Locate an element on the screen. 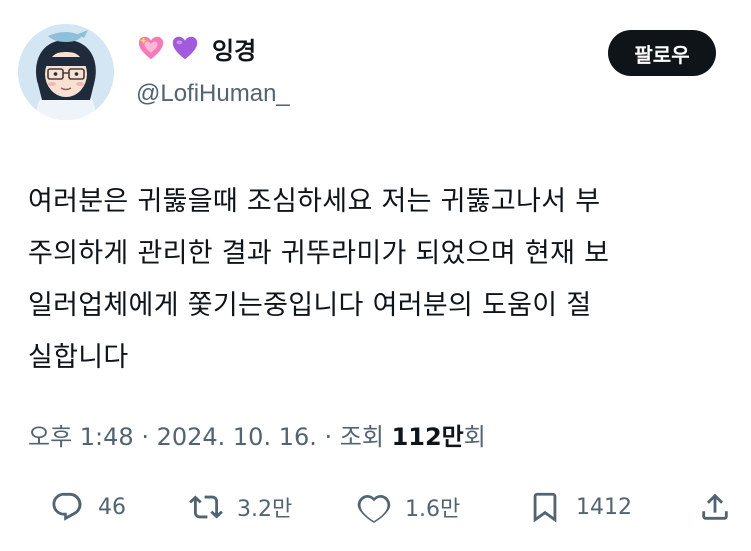  follow-button: 팔로우 is located at coordinates (662, 53).